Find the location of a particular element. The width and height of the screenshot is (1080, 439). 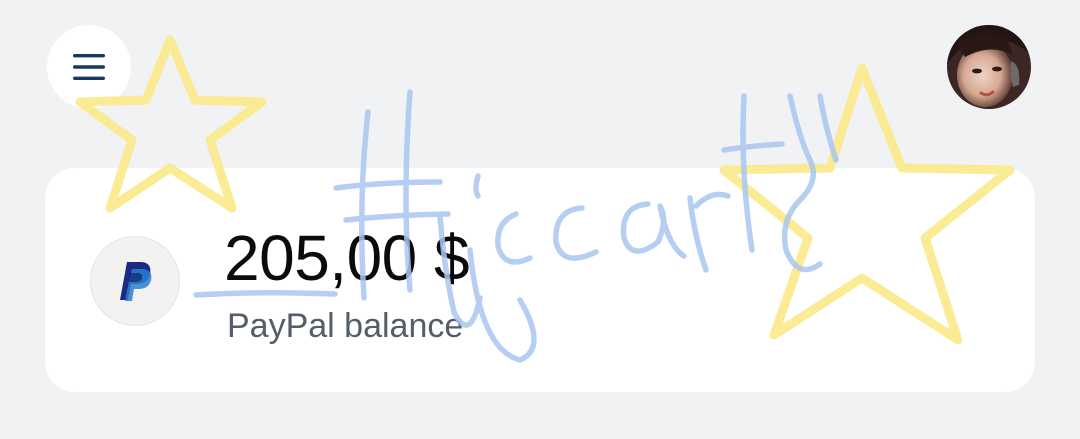

user-avatar is located at coordinates (989, 67).